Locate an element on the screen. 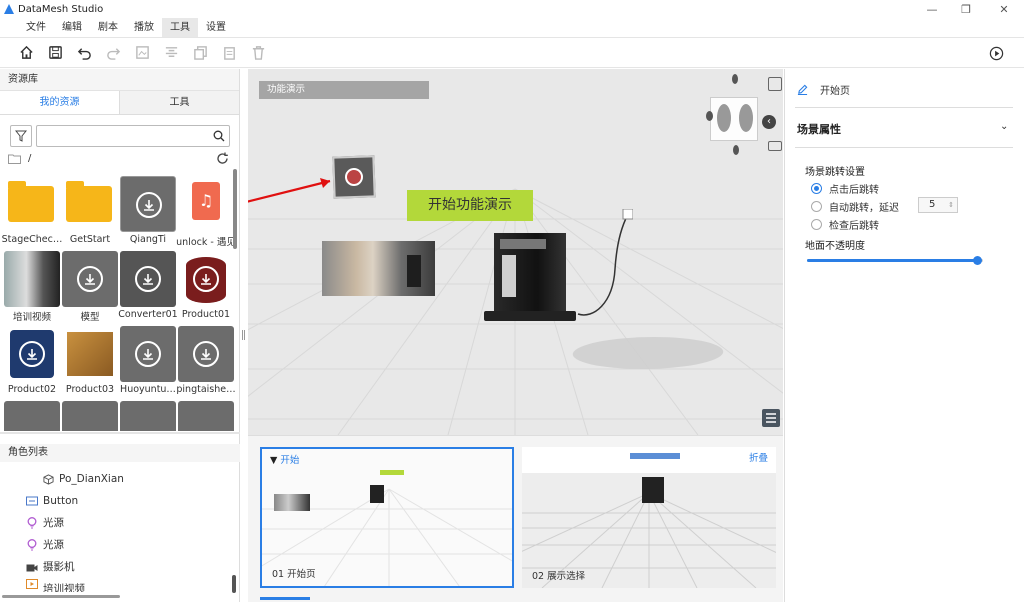 The height and width of the screenshot is (602, 1024). asset-tile: GetStart is located at coordinates (90, 212).